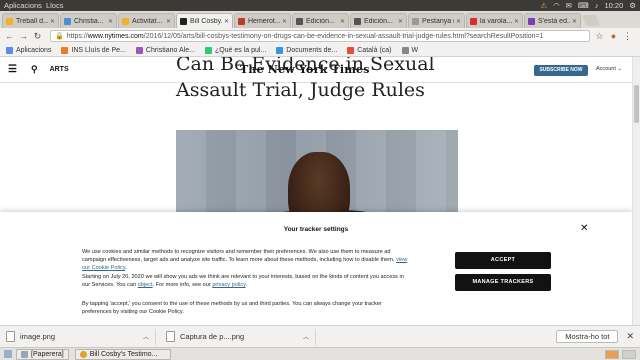 The image size is (640, 360). Describe the element at coordinates (9, 36) in the screenshot. I see `back-icon: ←` at that location.